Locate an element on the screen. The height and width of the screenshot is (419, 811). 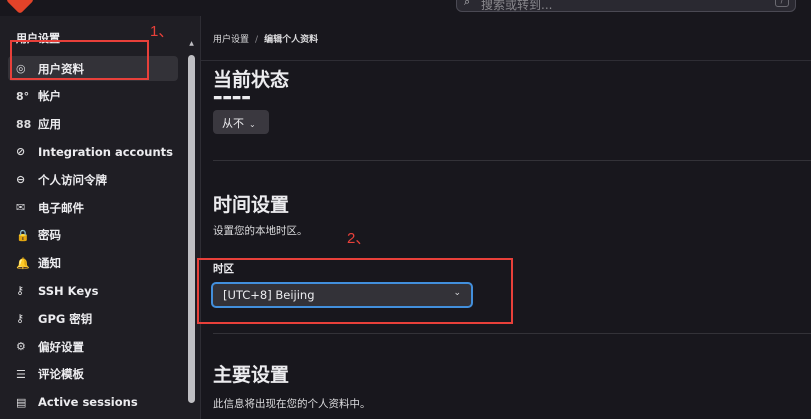
time-section-title: 时间设置 is located at coordinates (251, 205).